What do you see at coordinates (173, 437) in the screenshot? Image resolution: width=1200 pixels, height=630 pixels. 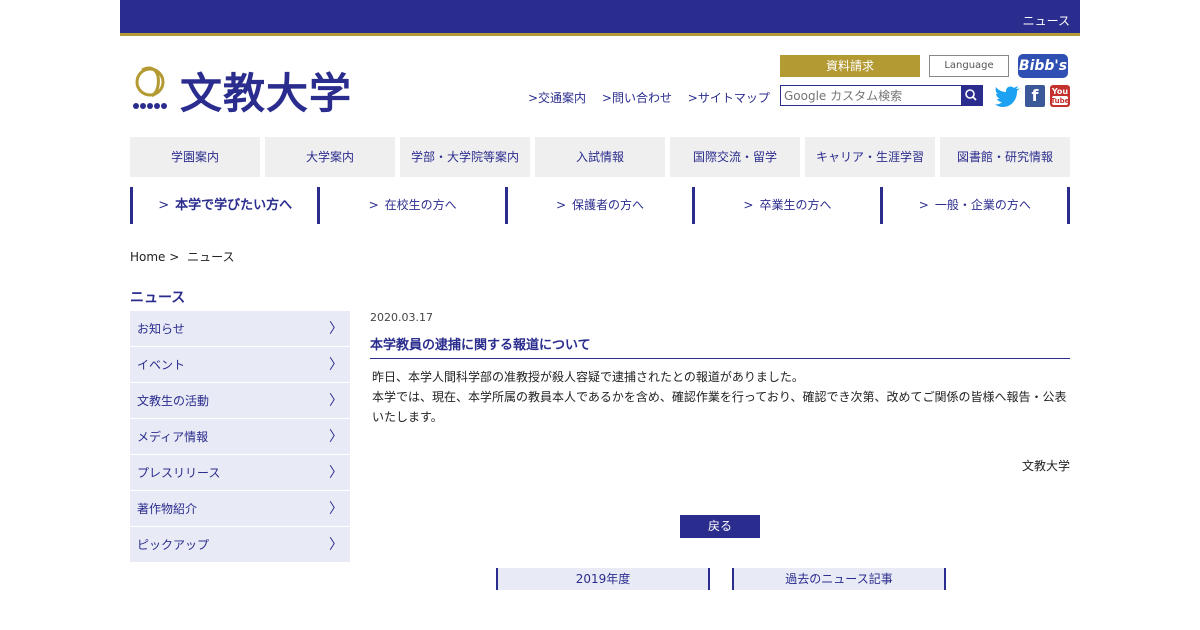 I see `sidebar-item-label: メディア情報` at bounding box center [173, 437].